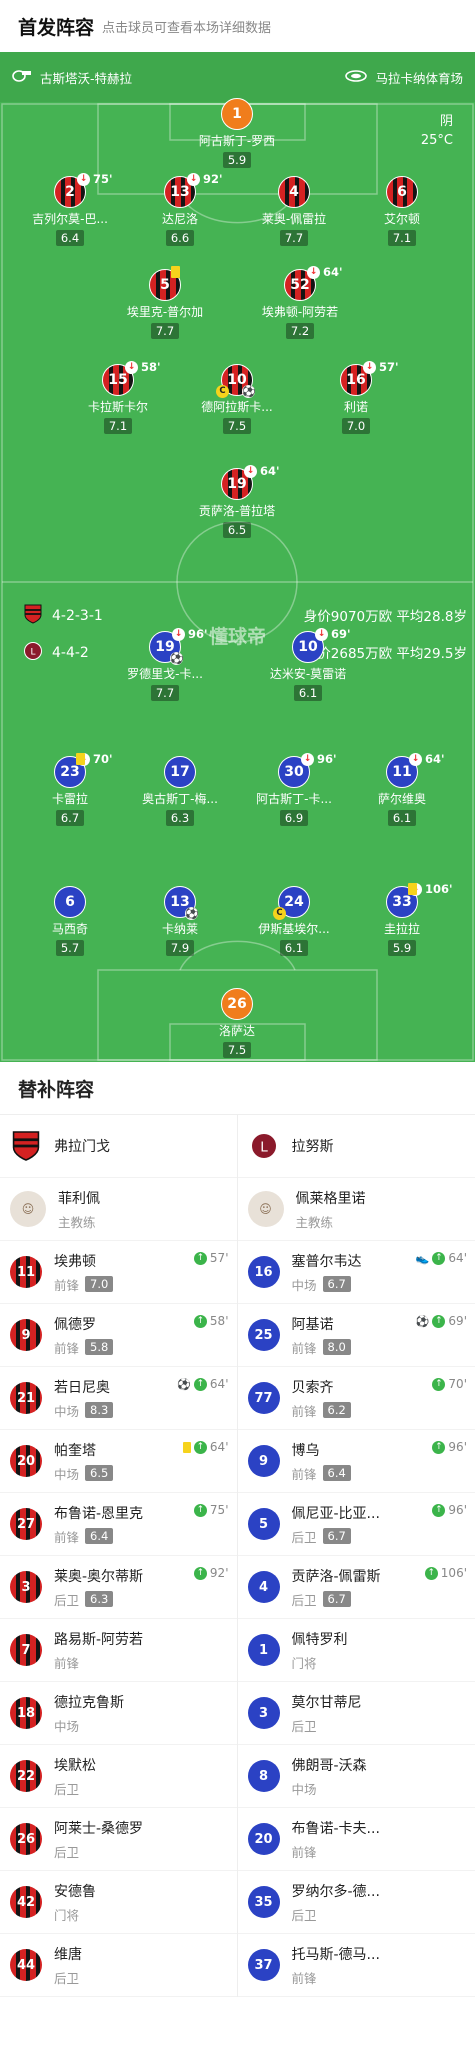  I want to click on player-rating: 6.4, so click(70, 238).